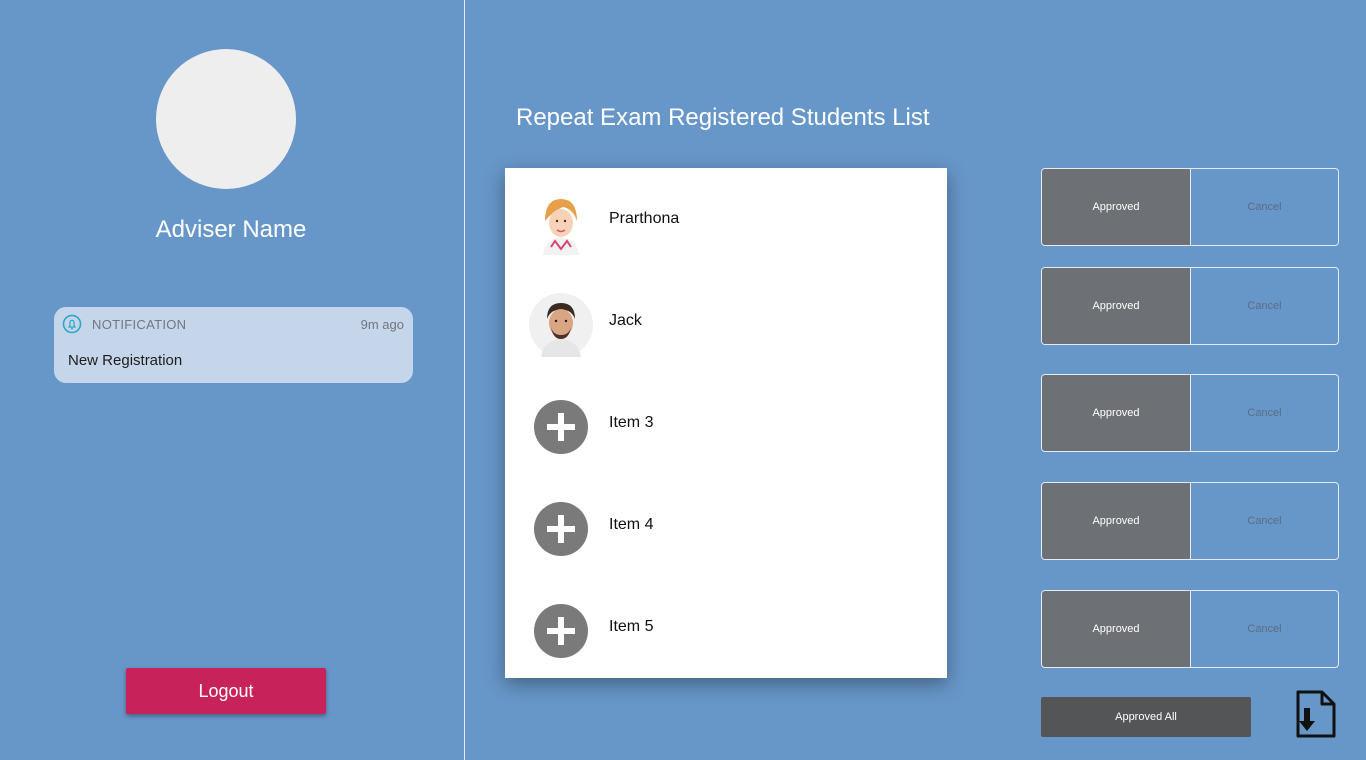  I want to click on student-name: Item 5, so click(631, 626).